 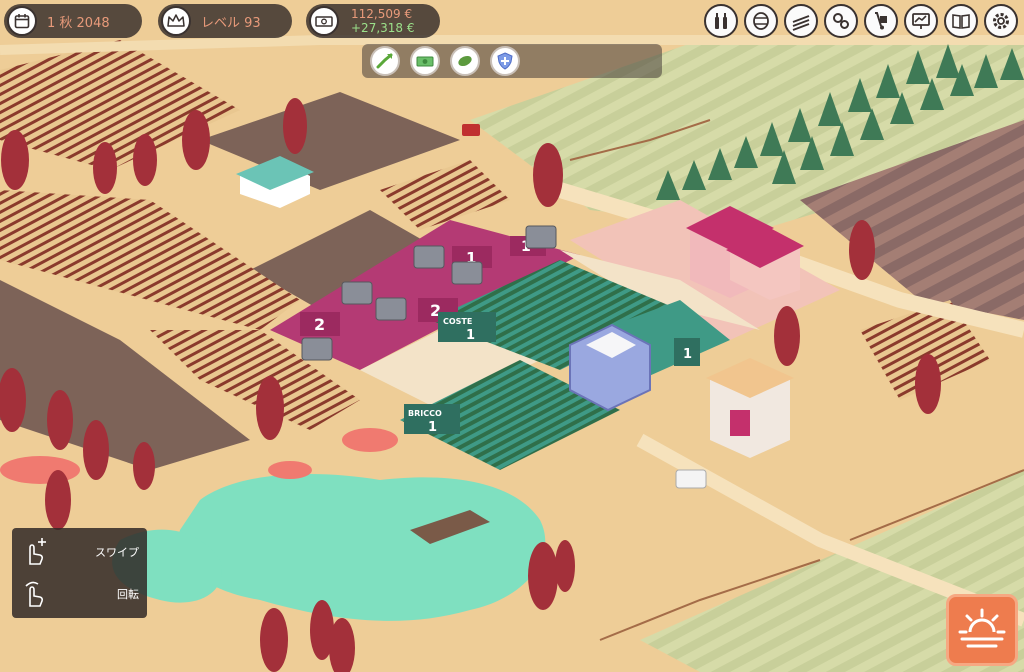 I want to click on plot-coste-label: COSTE 1, so click(x=467, y=327).